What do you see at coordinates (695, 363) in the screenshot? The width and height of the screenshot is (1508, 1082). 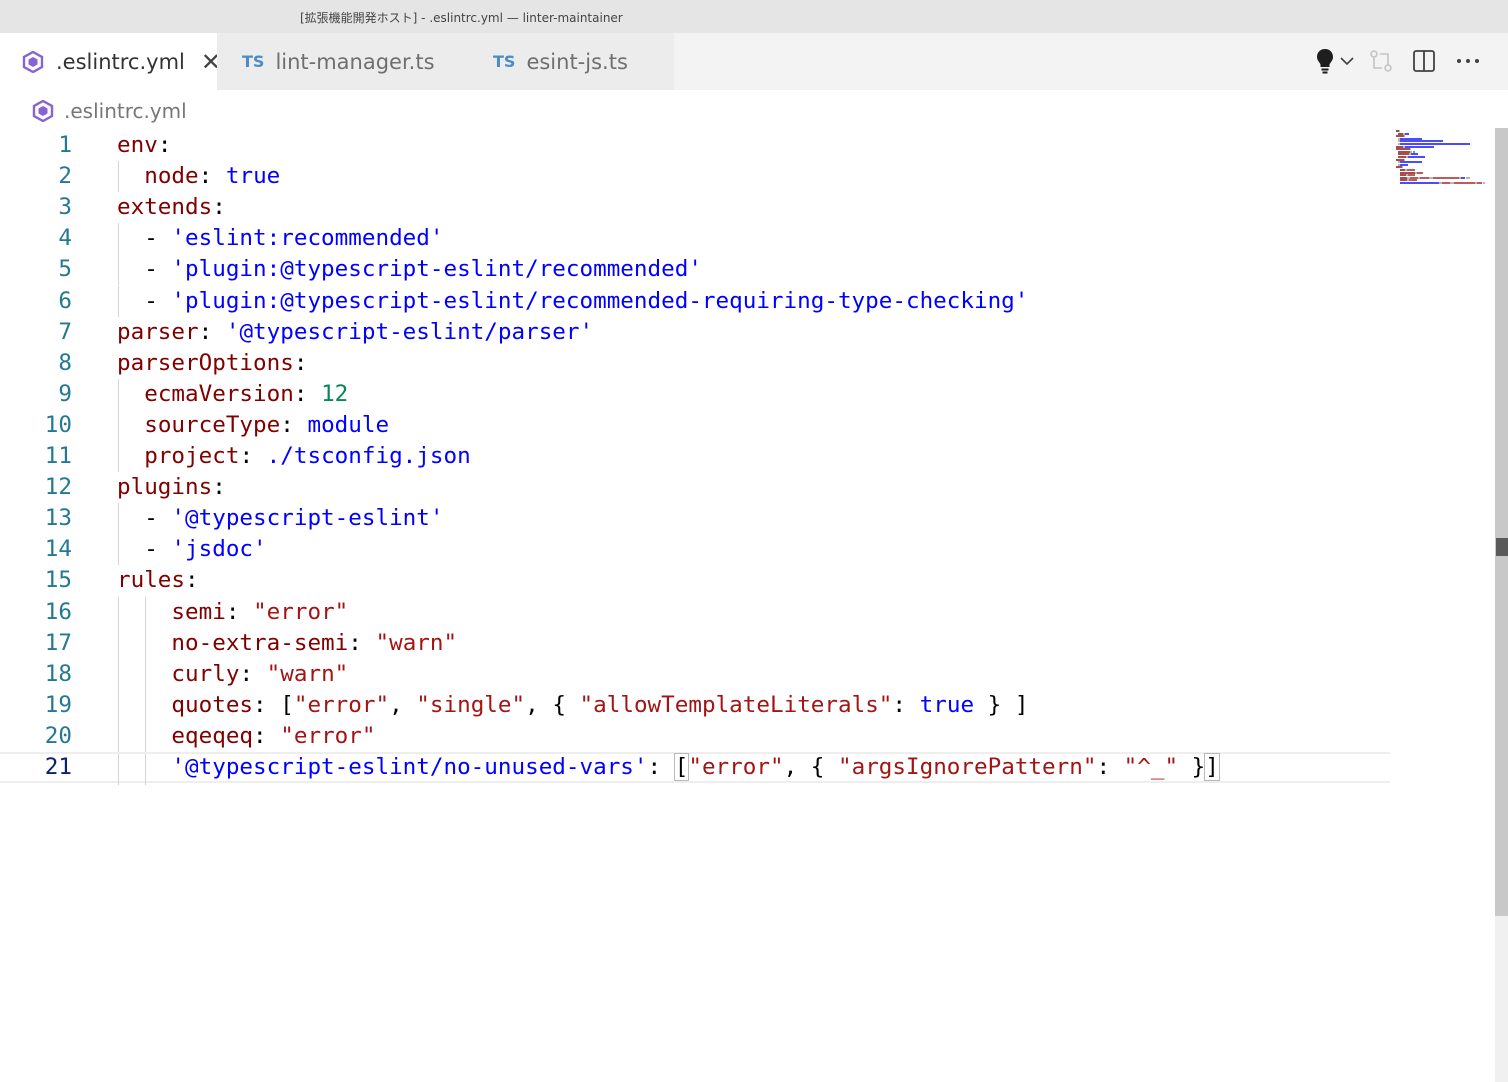 I see `code-line: 8 parserOptions:` at bounding box center [695, 363].